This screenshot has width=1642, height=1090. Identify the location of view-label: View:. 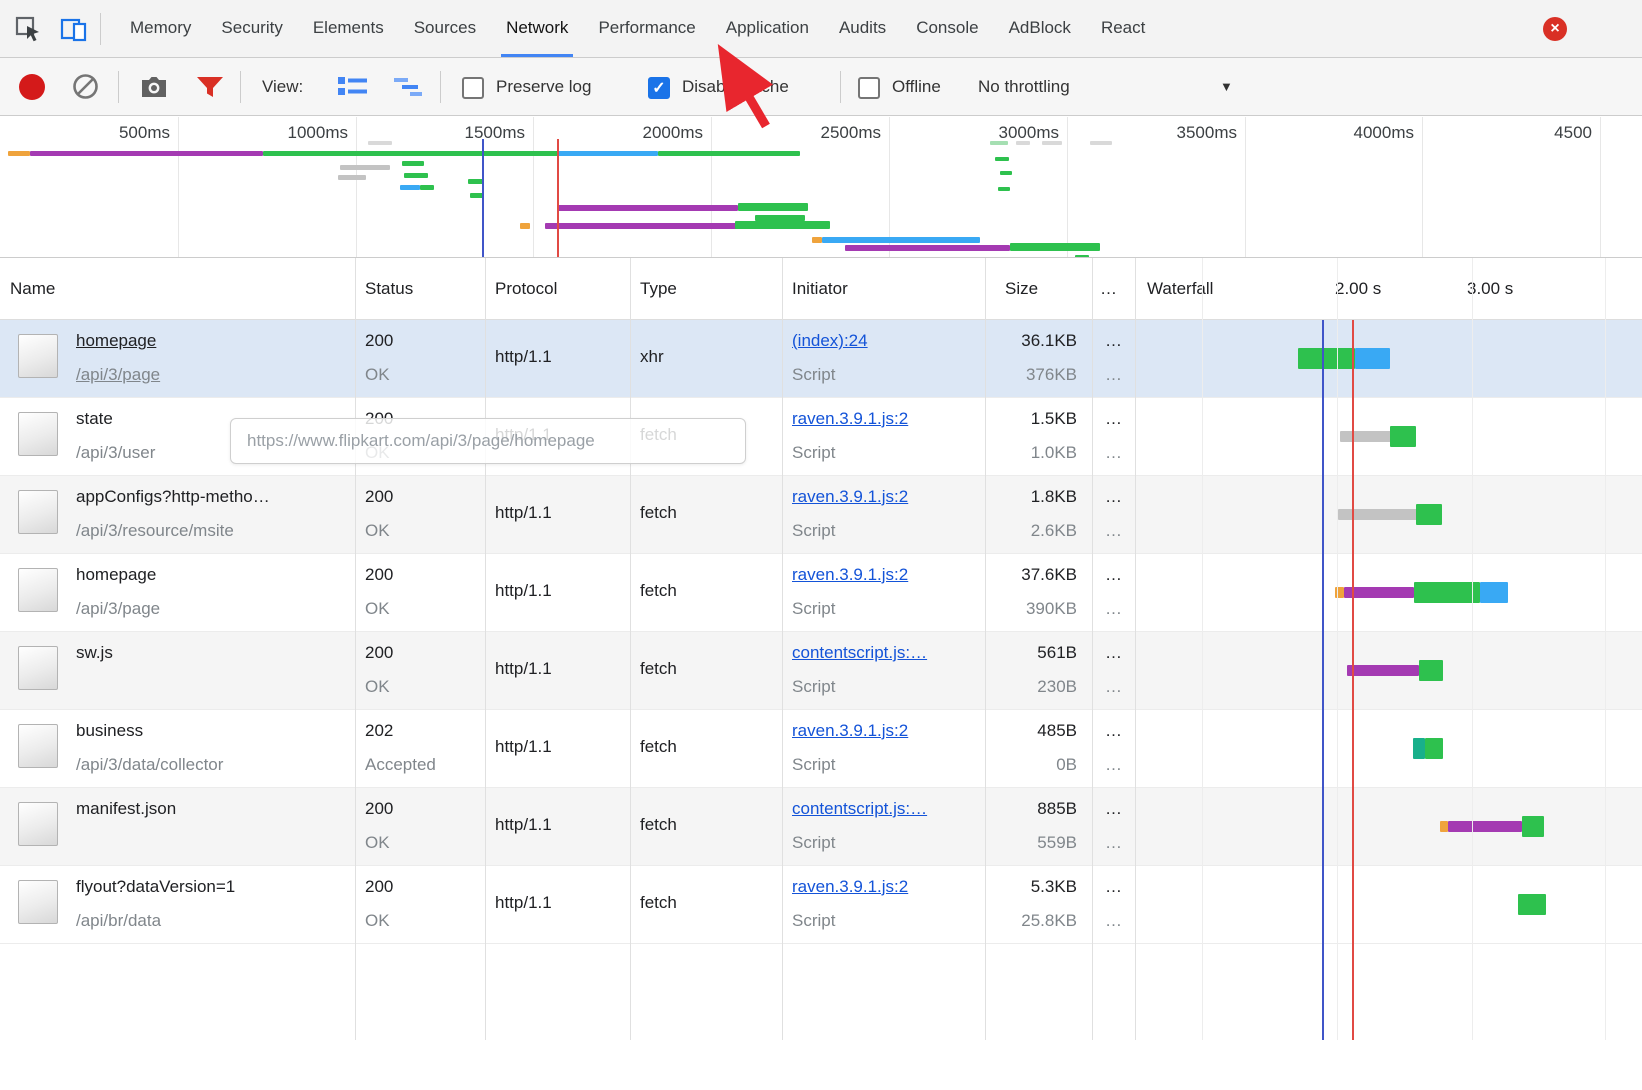
(283, 86).